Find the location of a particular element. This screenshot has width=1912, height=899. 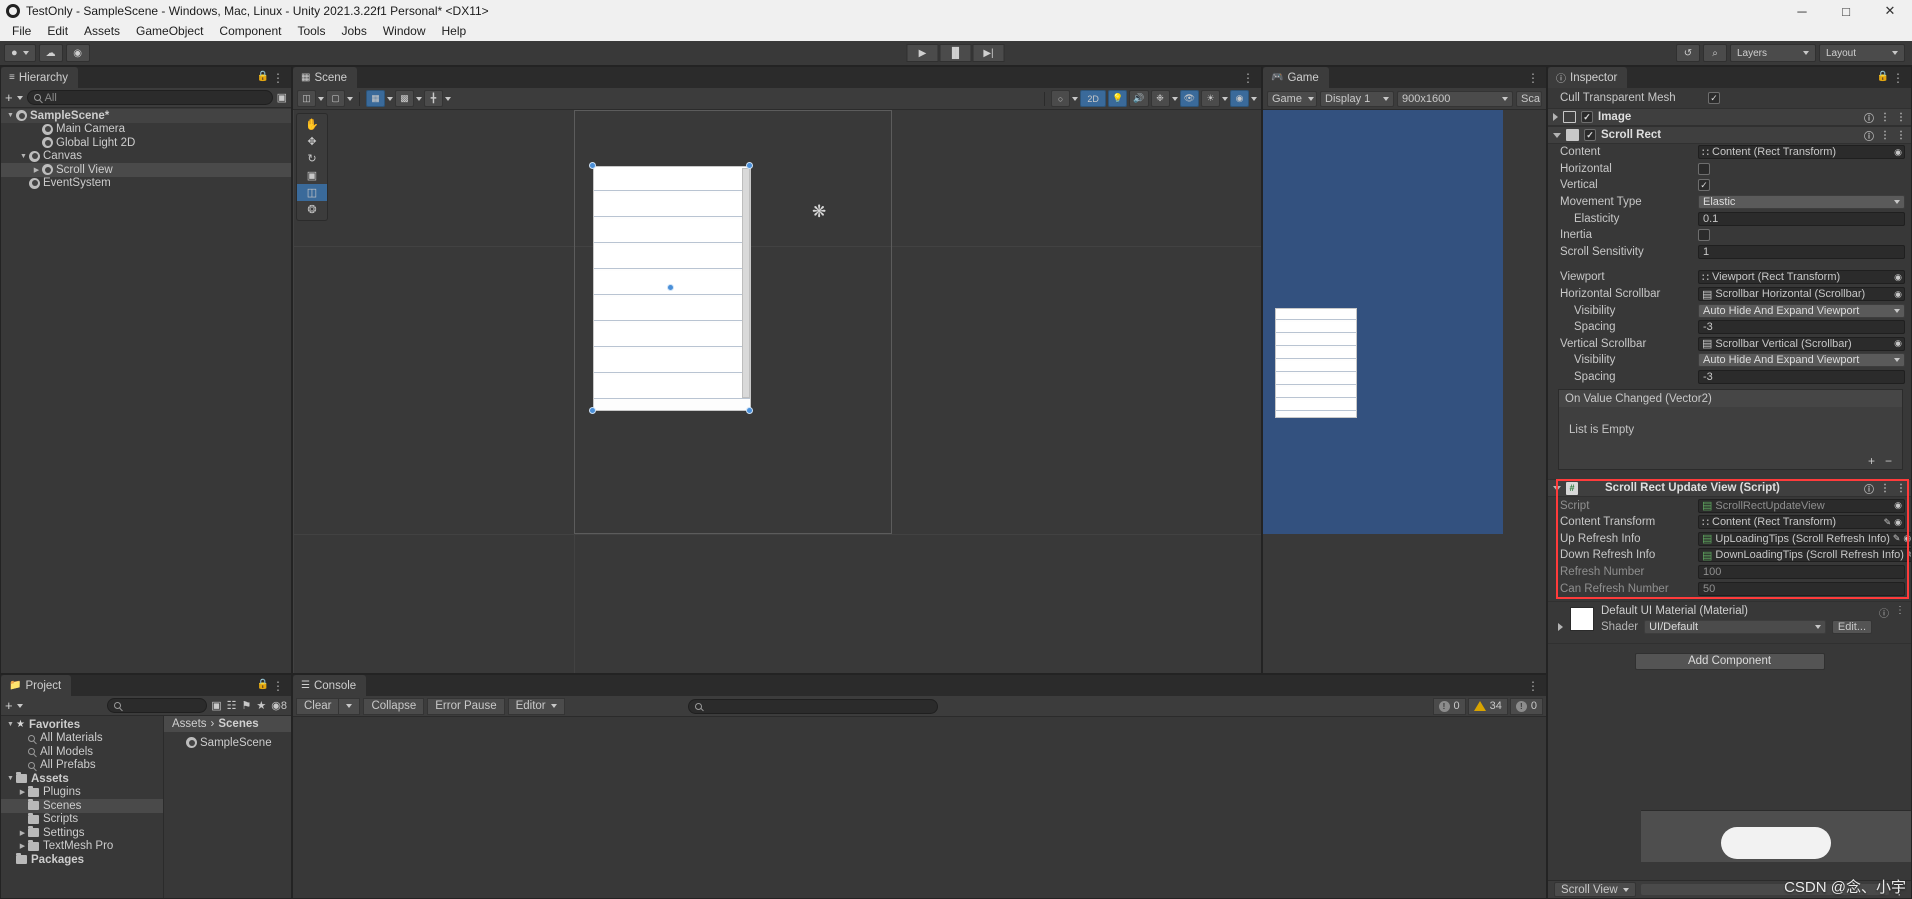

project-item-assets: ▼ Assets is located at coordinates (82, 779).